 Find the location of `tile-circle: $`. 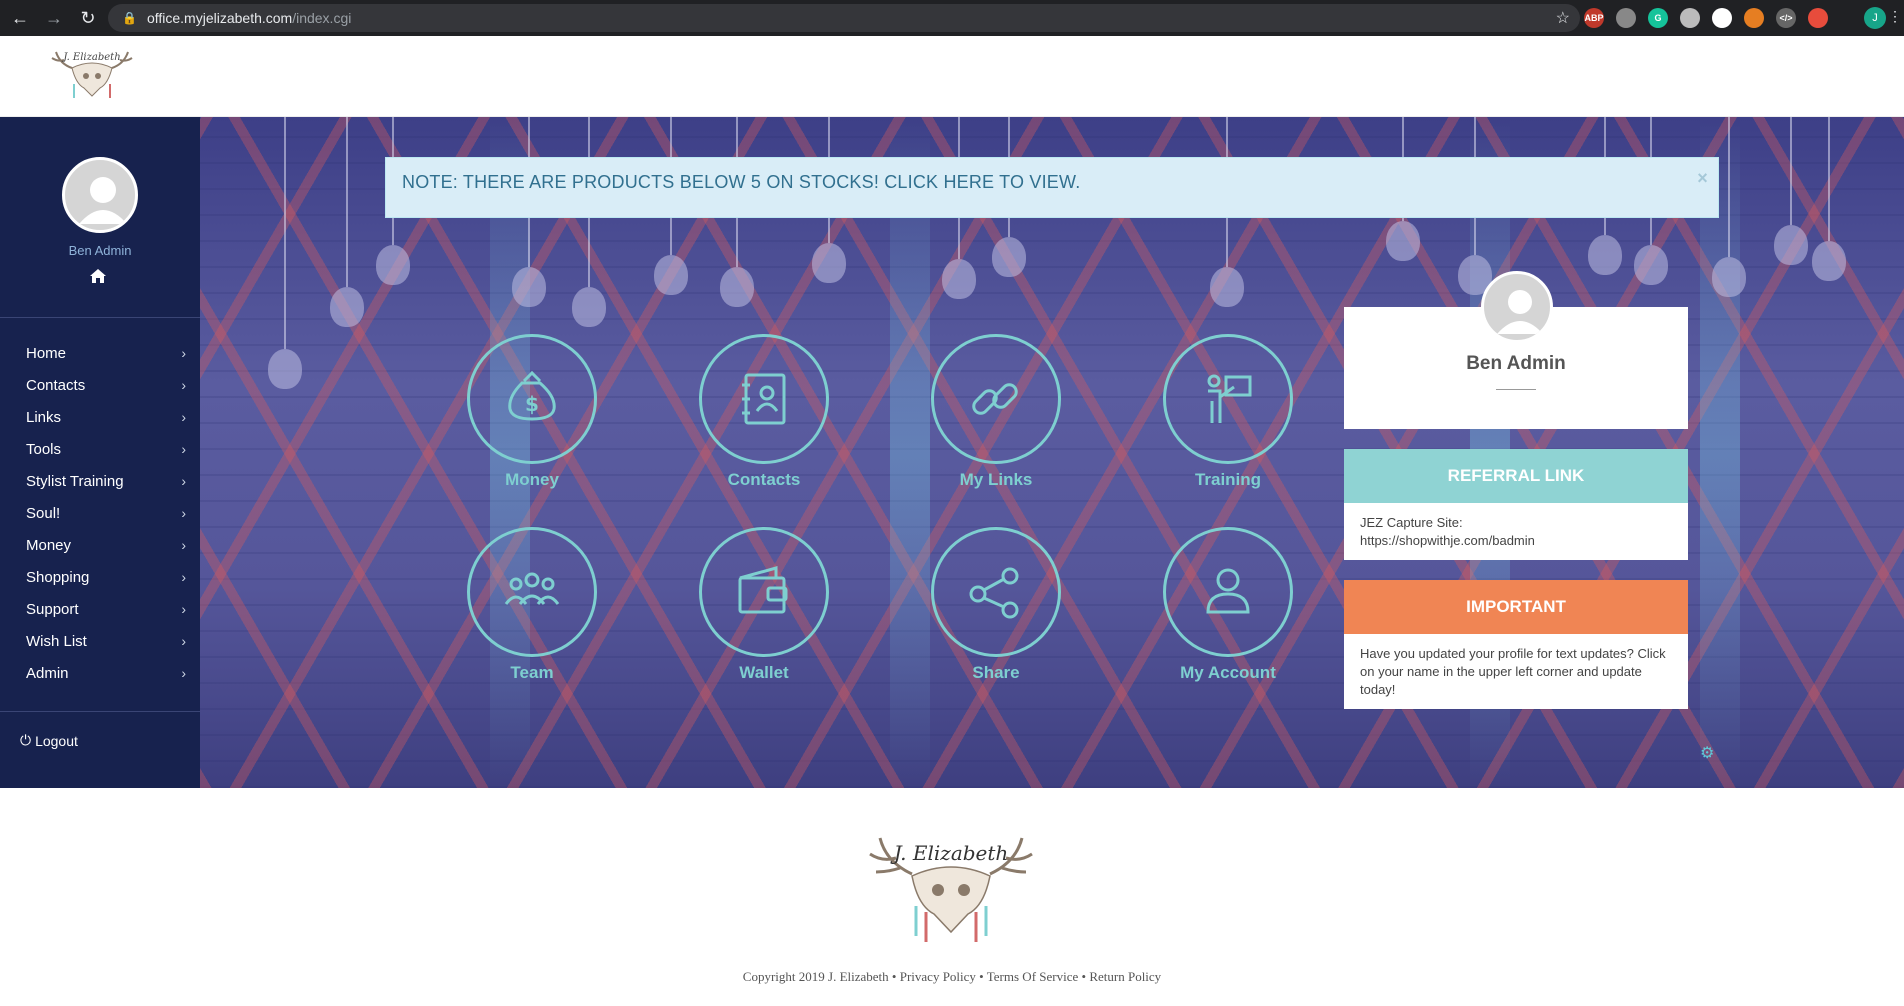

tile-circle: $ is located at coordinates (532, 399).